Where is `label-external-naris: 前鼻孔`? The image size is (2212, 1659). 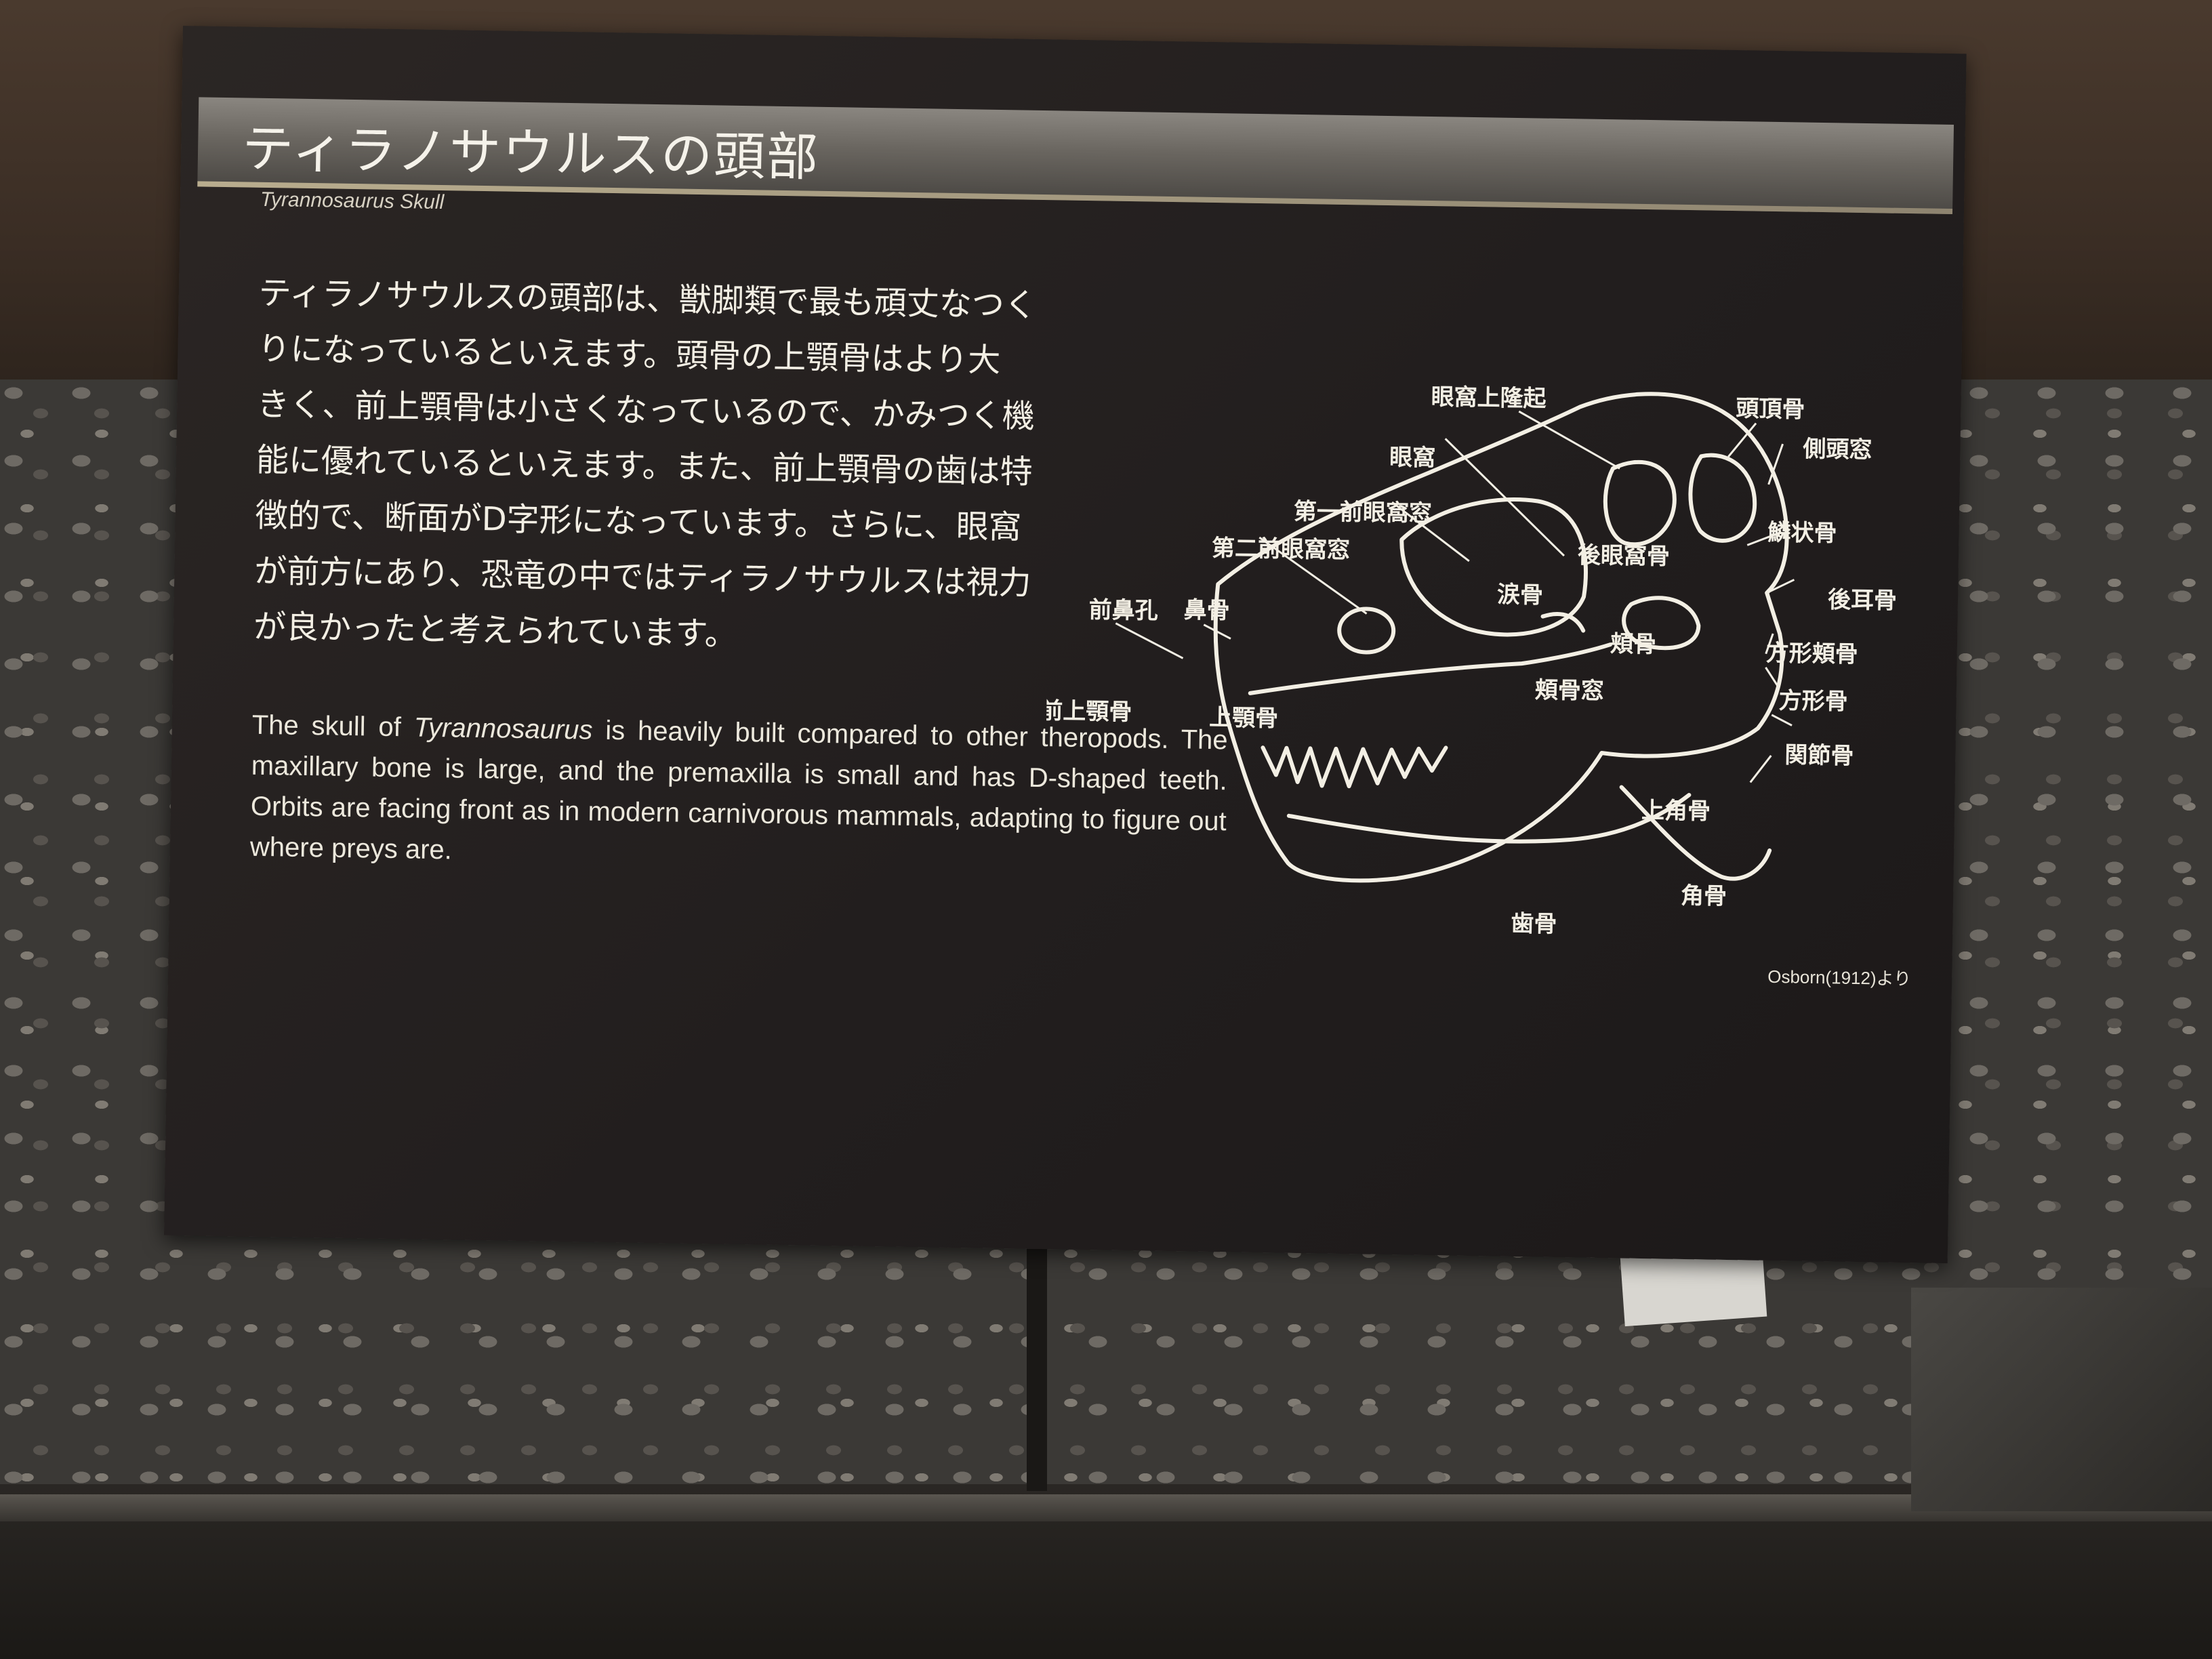 label-external-naris: 前鼻孔 is located at coordinates (1123, 611).